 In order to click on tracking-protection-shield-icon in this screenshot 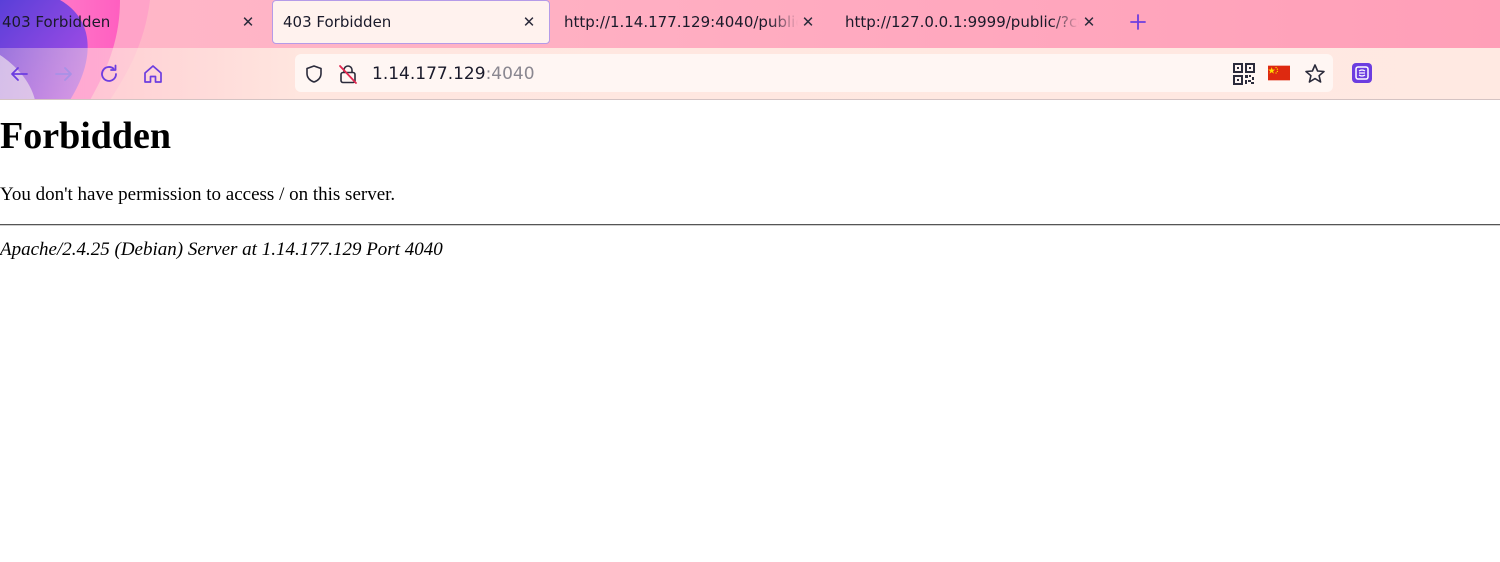, I will do `click(314, 74)`.